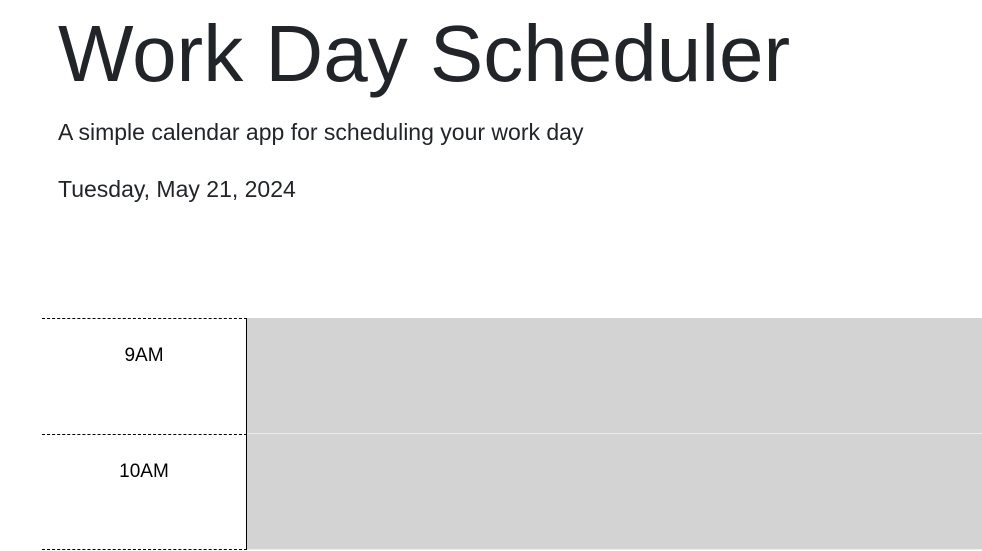 The width and height of the screenshot is (982, 551). What do you see at coordinates (144, 492) in the screenshot?
I see `hour-label: 10AM` at bounding box center [144, 492].